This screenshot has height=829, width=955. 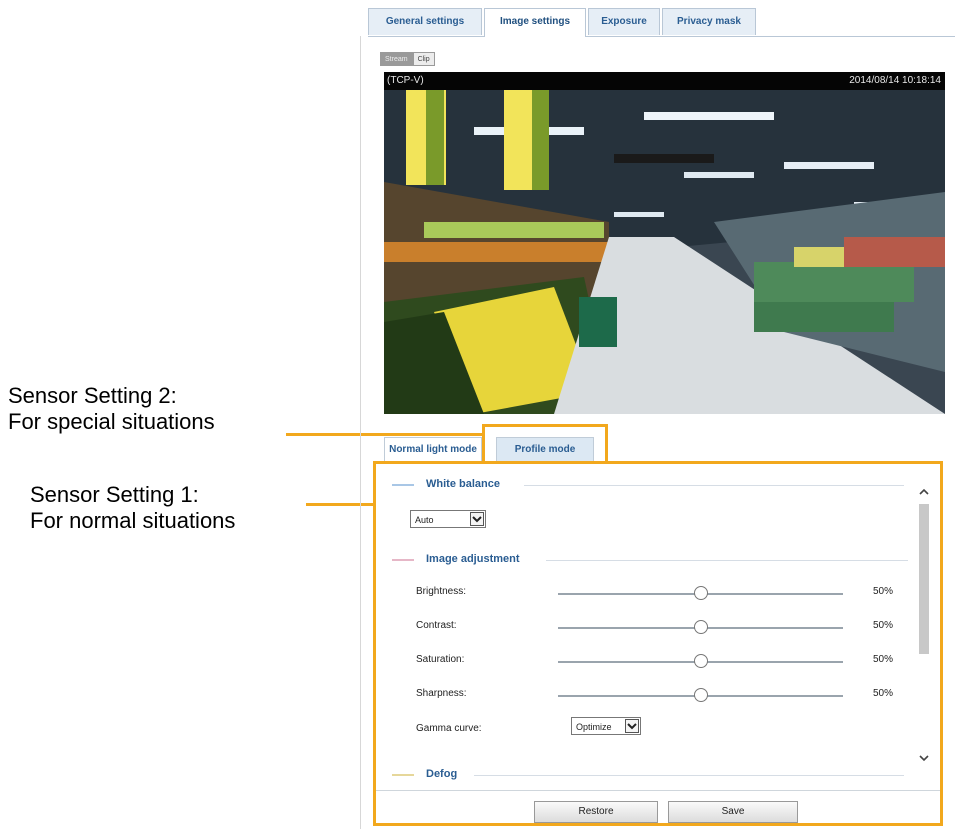 I want to click on scrollbar-thumb, so click(x=924, y=579).